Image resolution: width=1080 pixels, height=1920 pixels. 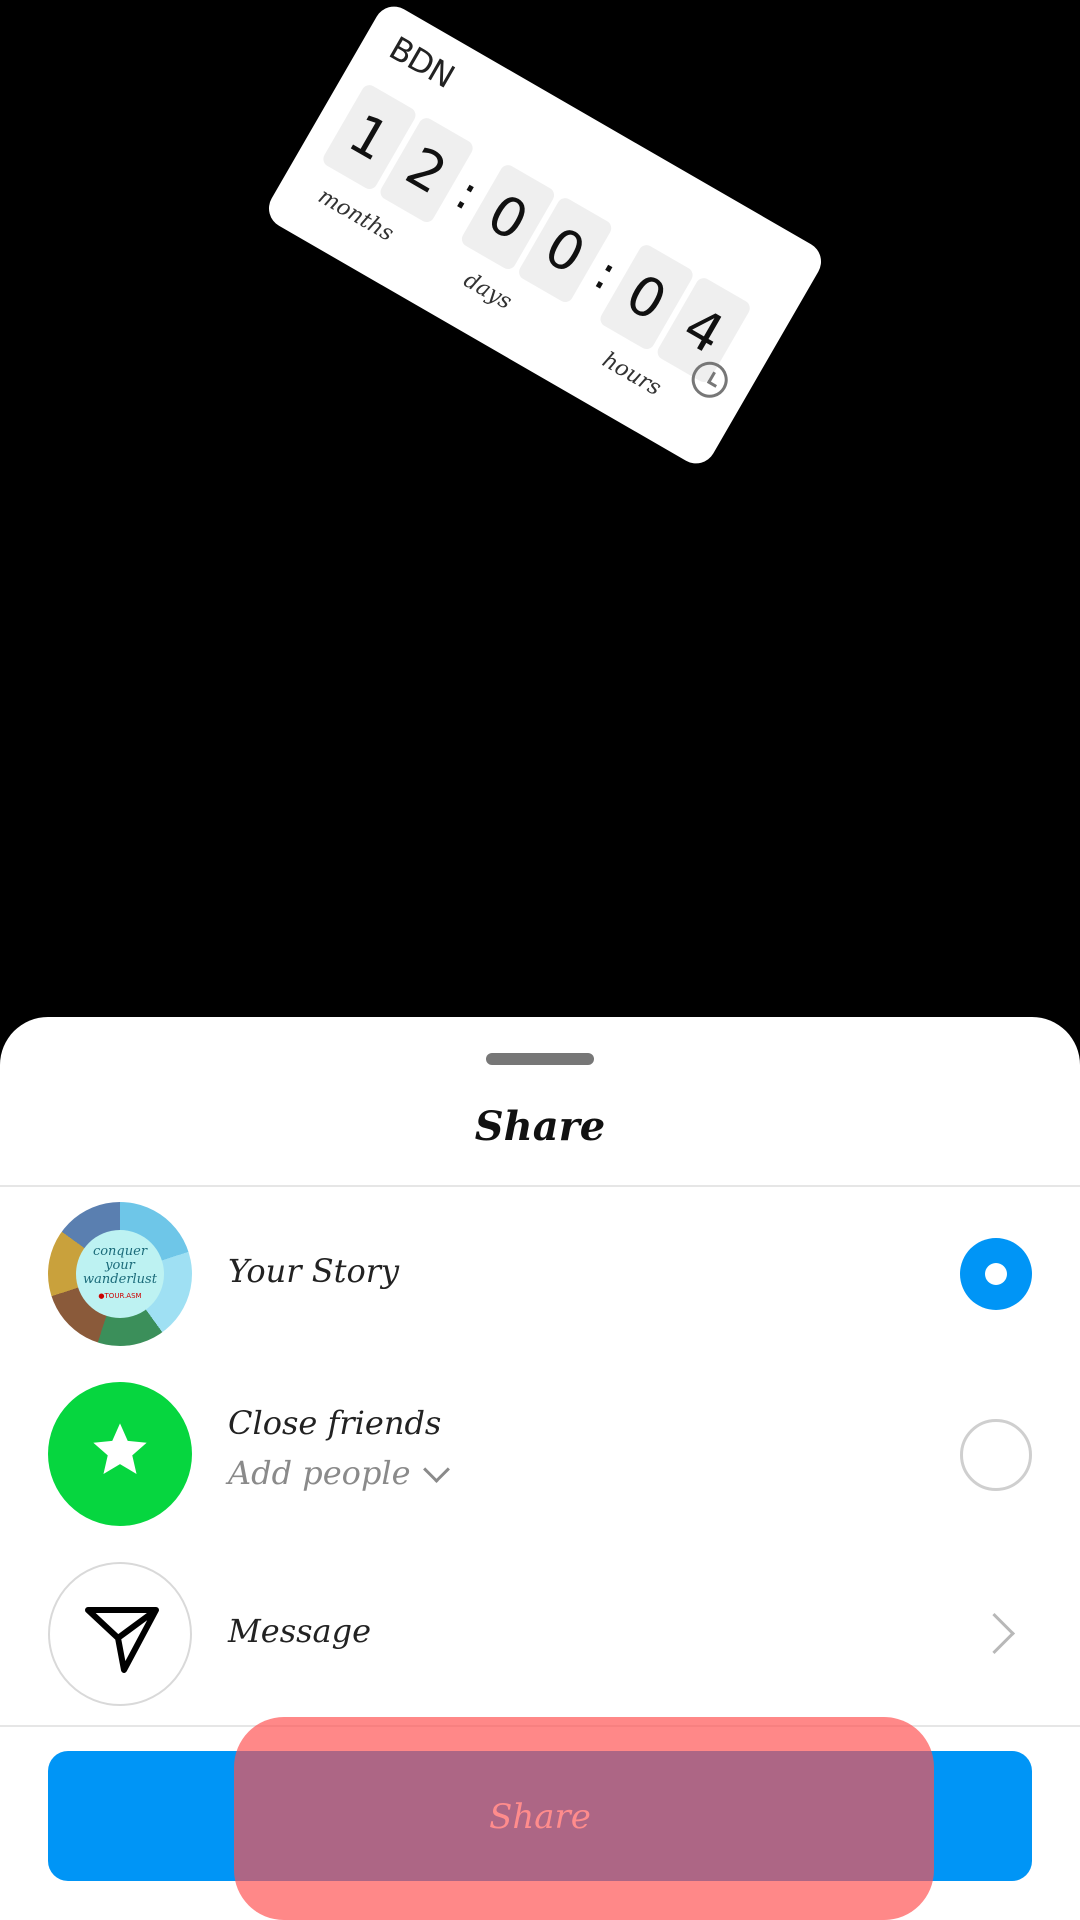 I want to click on your-story-label: Your Story, so click(x=314, y=1271).